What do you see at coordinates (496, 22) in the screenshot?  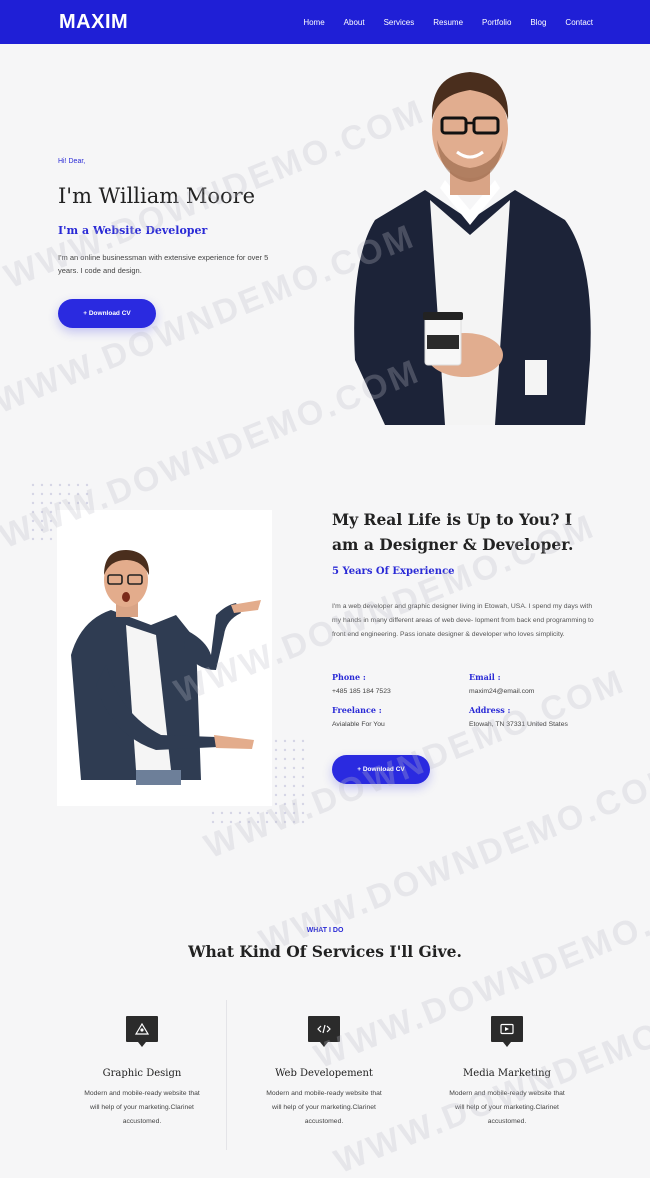 I see `nav-link-portfolio: Portfolio` at bounding box center [496, 22].